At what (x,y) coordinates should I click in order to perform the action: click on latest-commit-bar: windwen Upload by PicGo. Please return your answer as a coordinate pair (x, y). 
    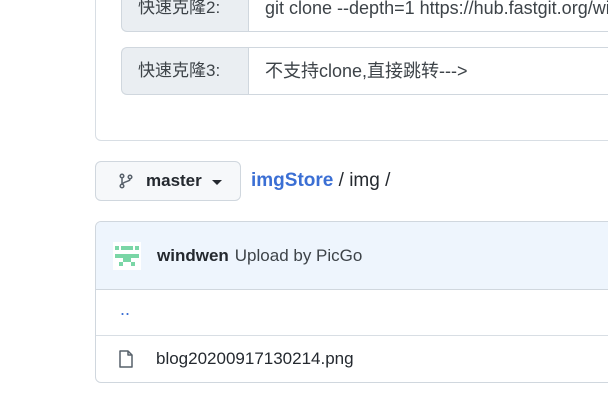
    Looking at the image, I should click on (352, 256).